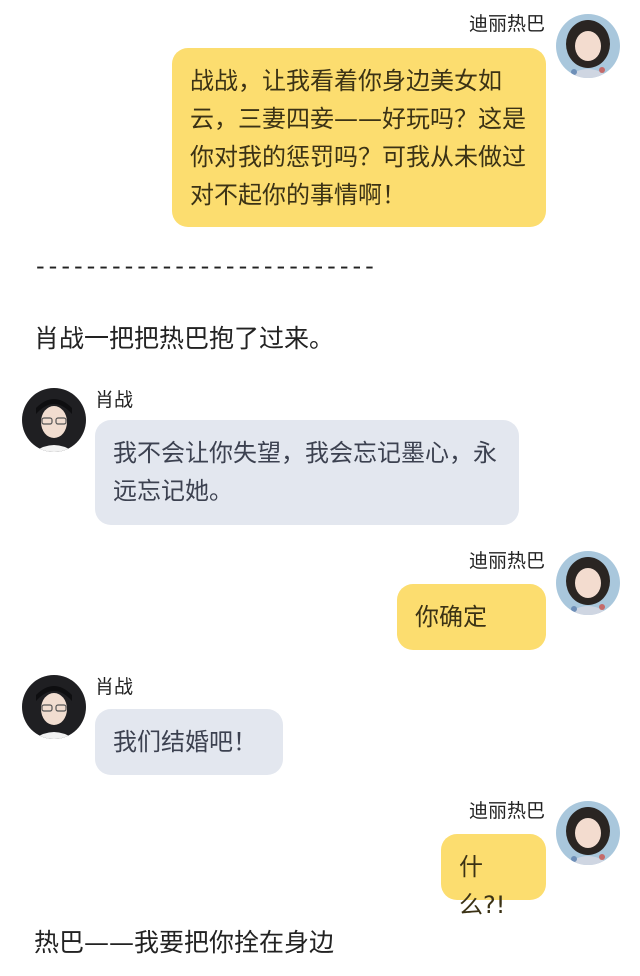 This screenshot has width=640, height=976. I want to click on message-bubble-2: 我不会让你失望，我会忘记墨心，永远忘记她。, so click(307, 472).